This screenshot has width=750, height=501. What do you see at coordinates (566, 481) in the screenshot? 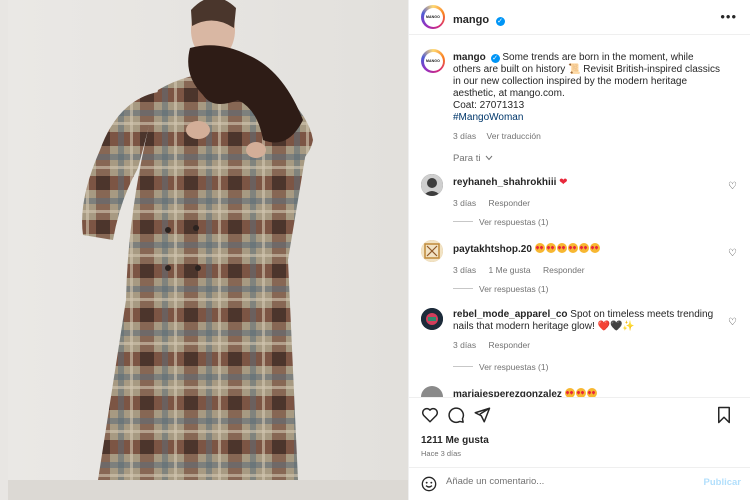
I see `comment-input` at bounding box center [566, 481].